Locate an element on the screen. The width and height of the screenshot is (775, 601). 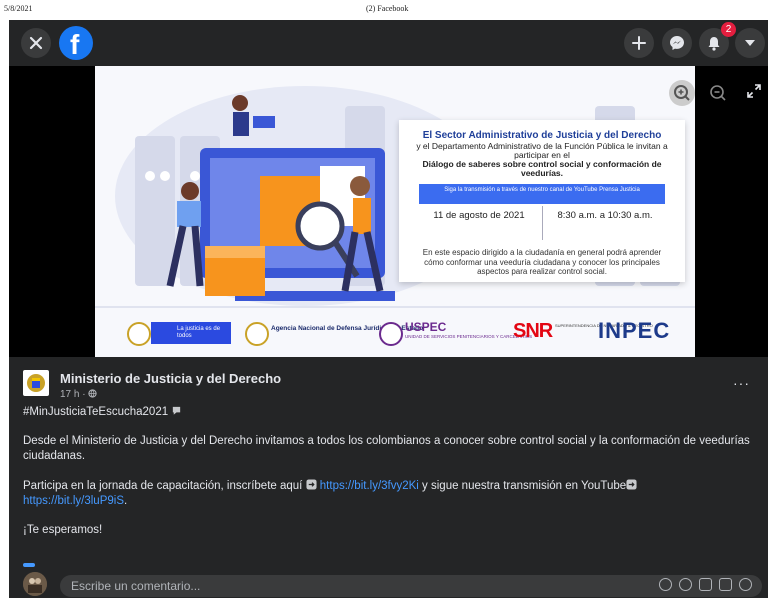
account-menu-button is located at coordinates (750, 43).